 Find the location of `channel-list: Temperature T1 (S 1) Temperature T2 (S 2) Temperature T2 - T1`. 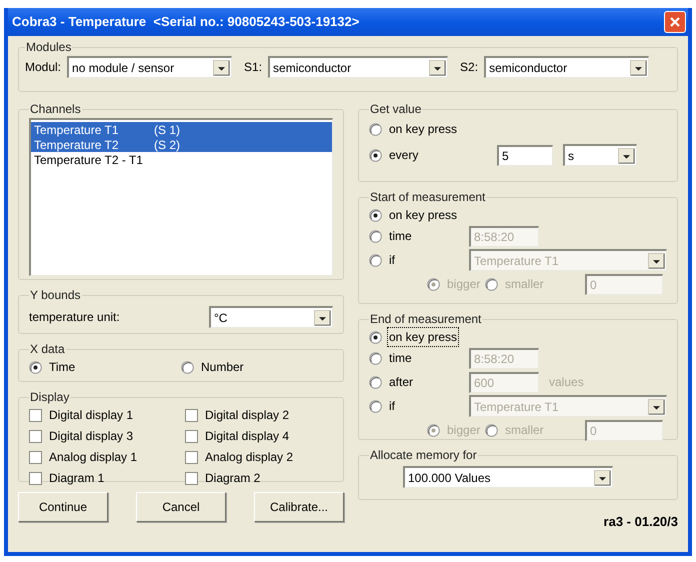

channel-list: Temperature T1 (S 1) Temperature T2 (S 2) Temperature T2 - T1 is located at coordinates (181, 197).